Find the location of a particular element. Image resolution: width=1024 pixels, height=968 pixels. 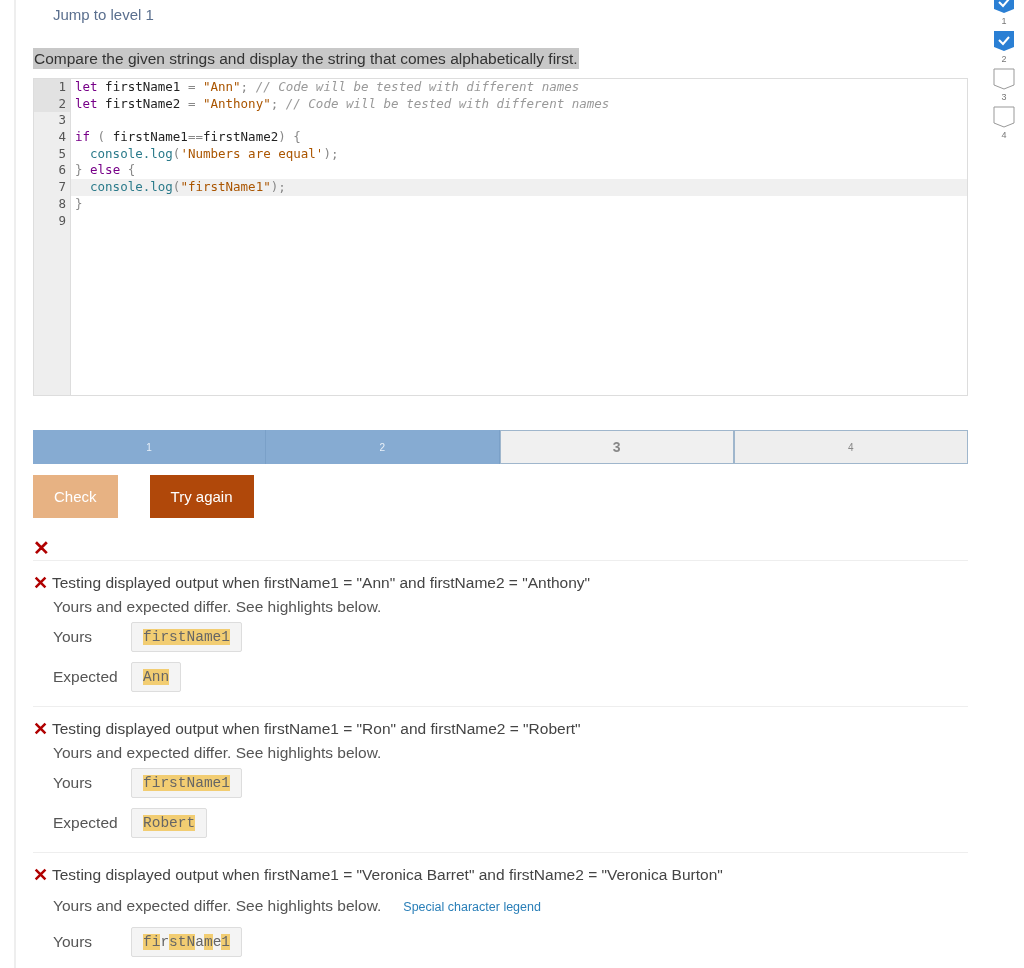

line-number: 1 is located at coordinates (52, 87).